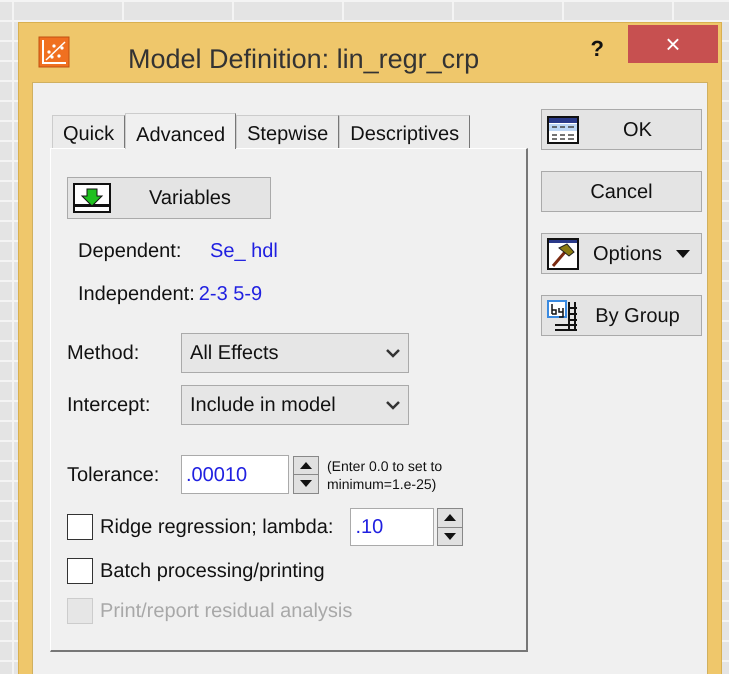 The width and height of the screenshot is (729, 674). Describe the element at coordinates (621, 253) in the screenshot. I see `menu-button: Options` at that location.